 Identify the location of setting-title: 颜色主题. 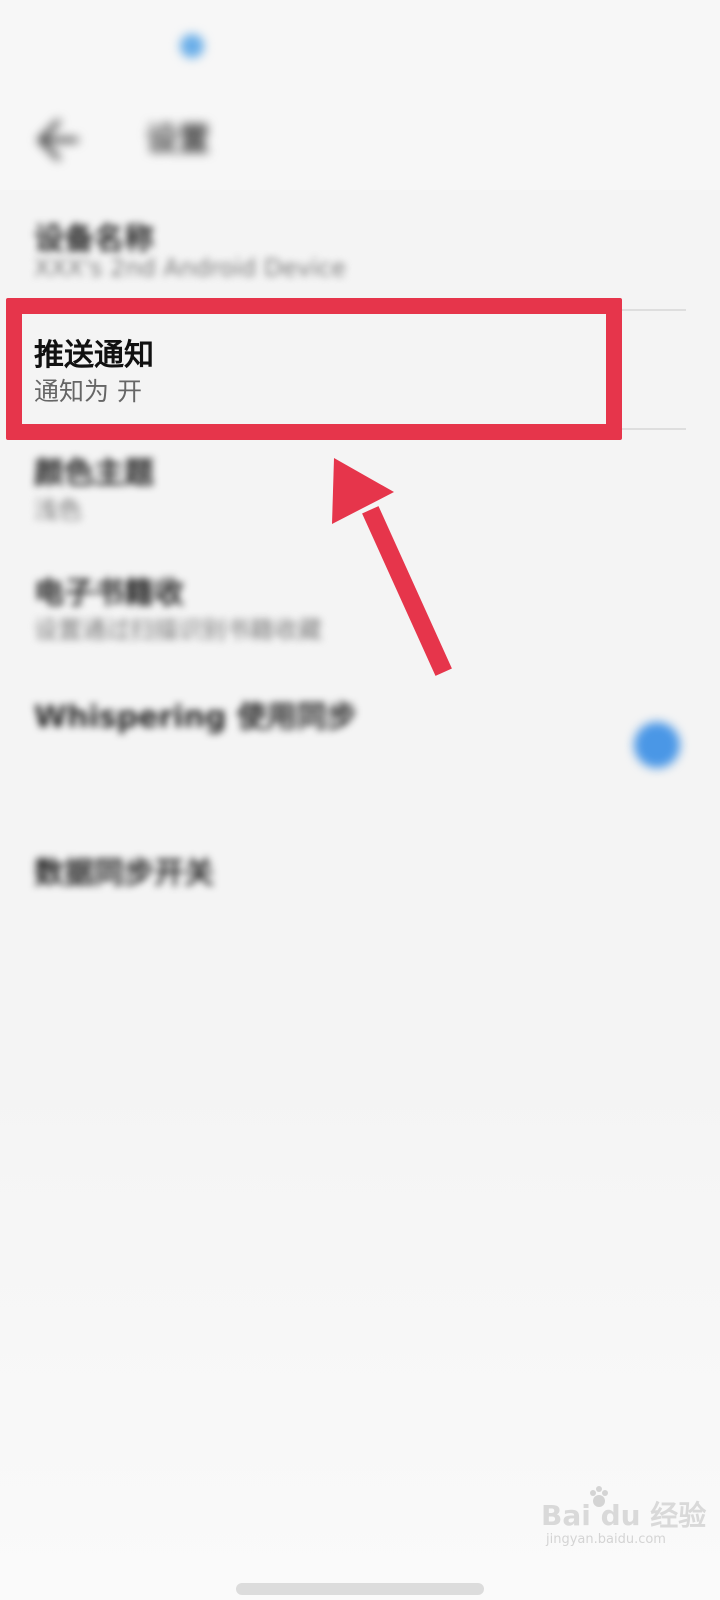
(94, 473).